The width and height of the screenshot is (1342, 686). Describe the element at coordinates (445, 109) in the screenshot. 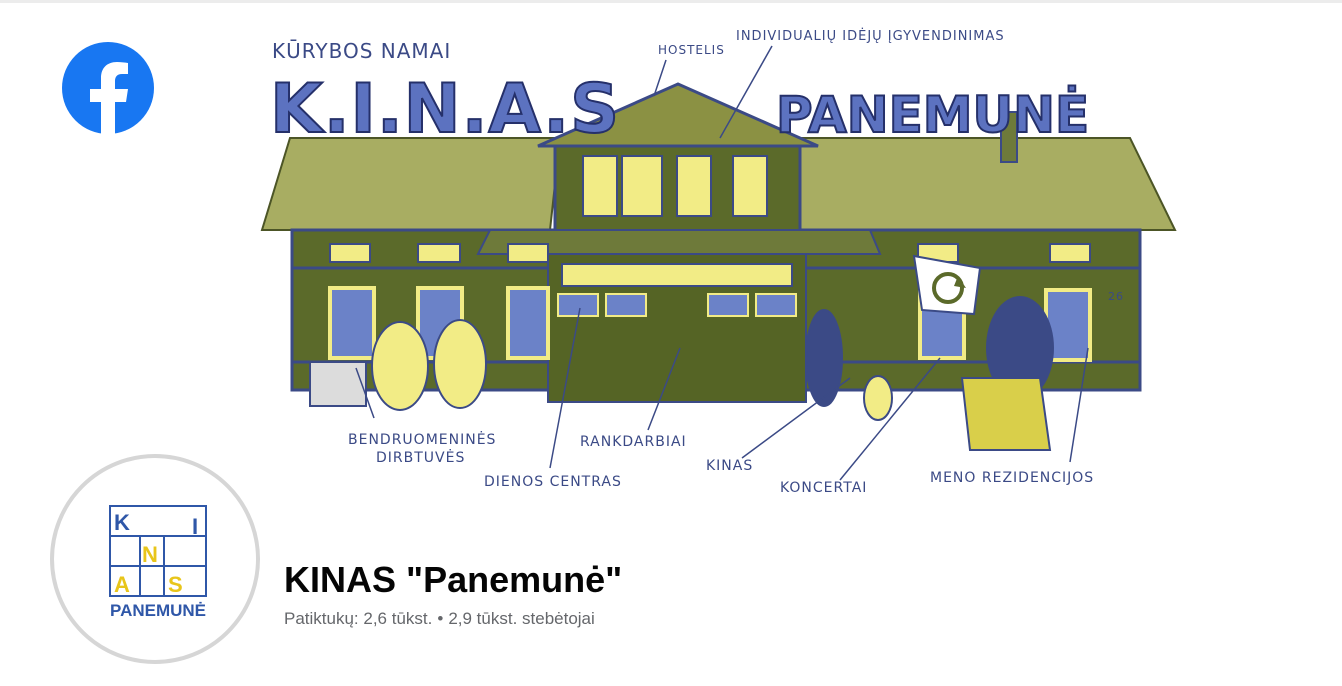

I see `cover-heading-left: K.I.N.A.S` at that location.